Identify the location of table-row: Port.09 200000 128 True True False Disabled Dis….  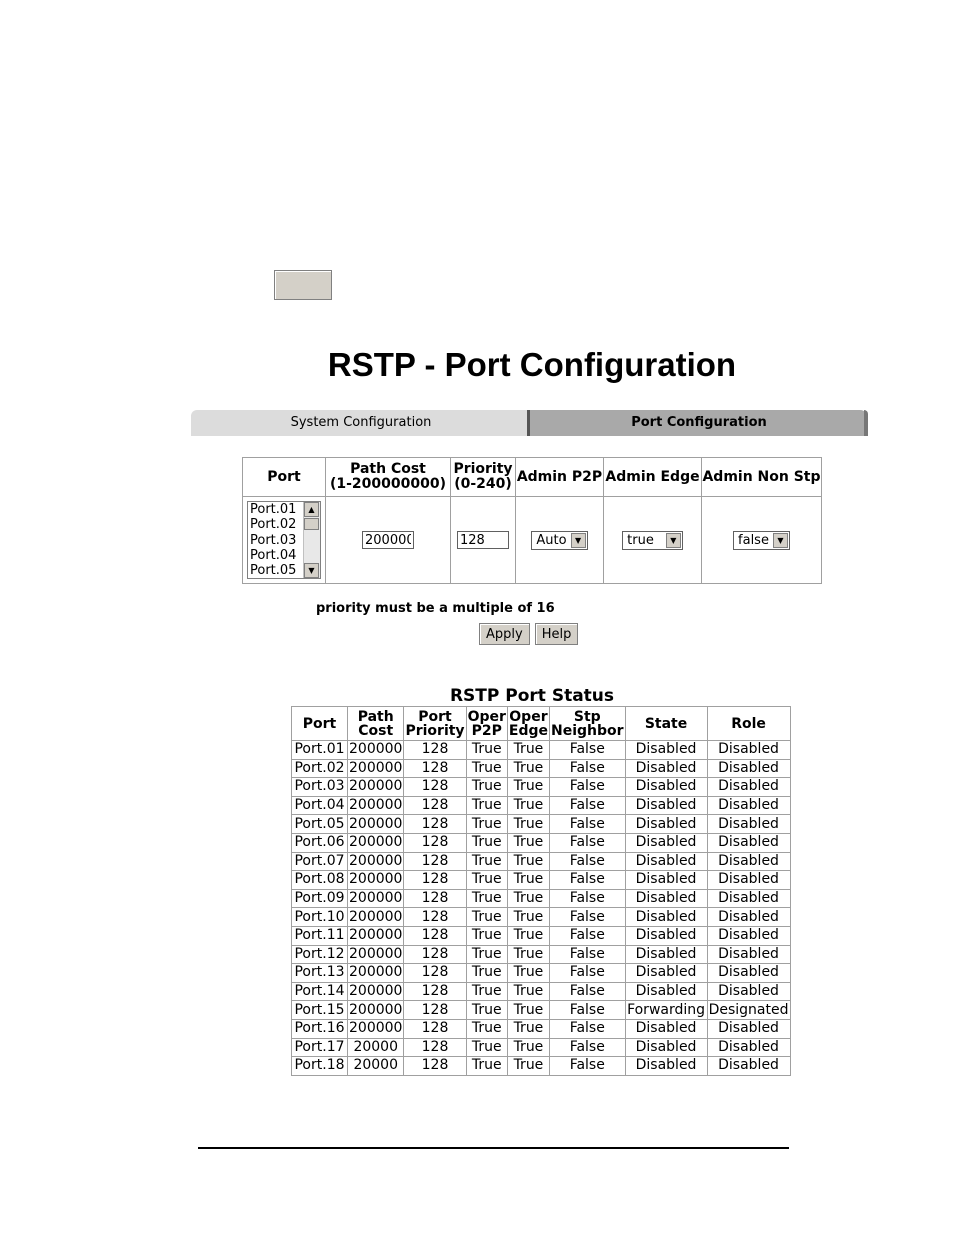
(541, 898).